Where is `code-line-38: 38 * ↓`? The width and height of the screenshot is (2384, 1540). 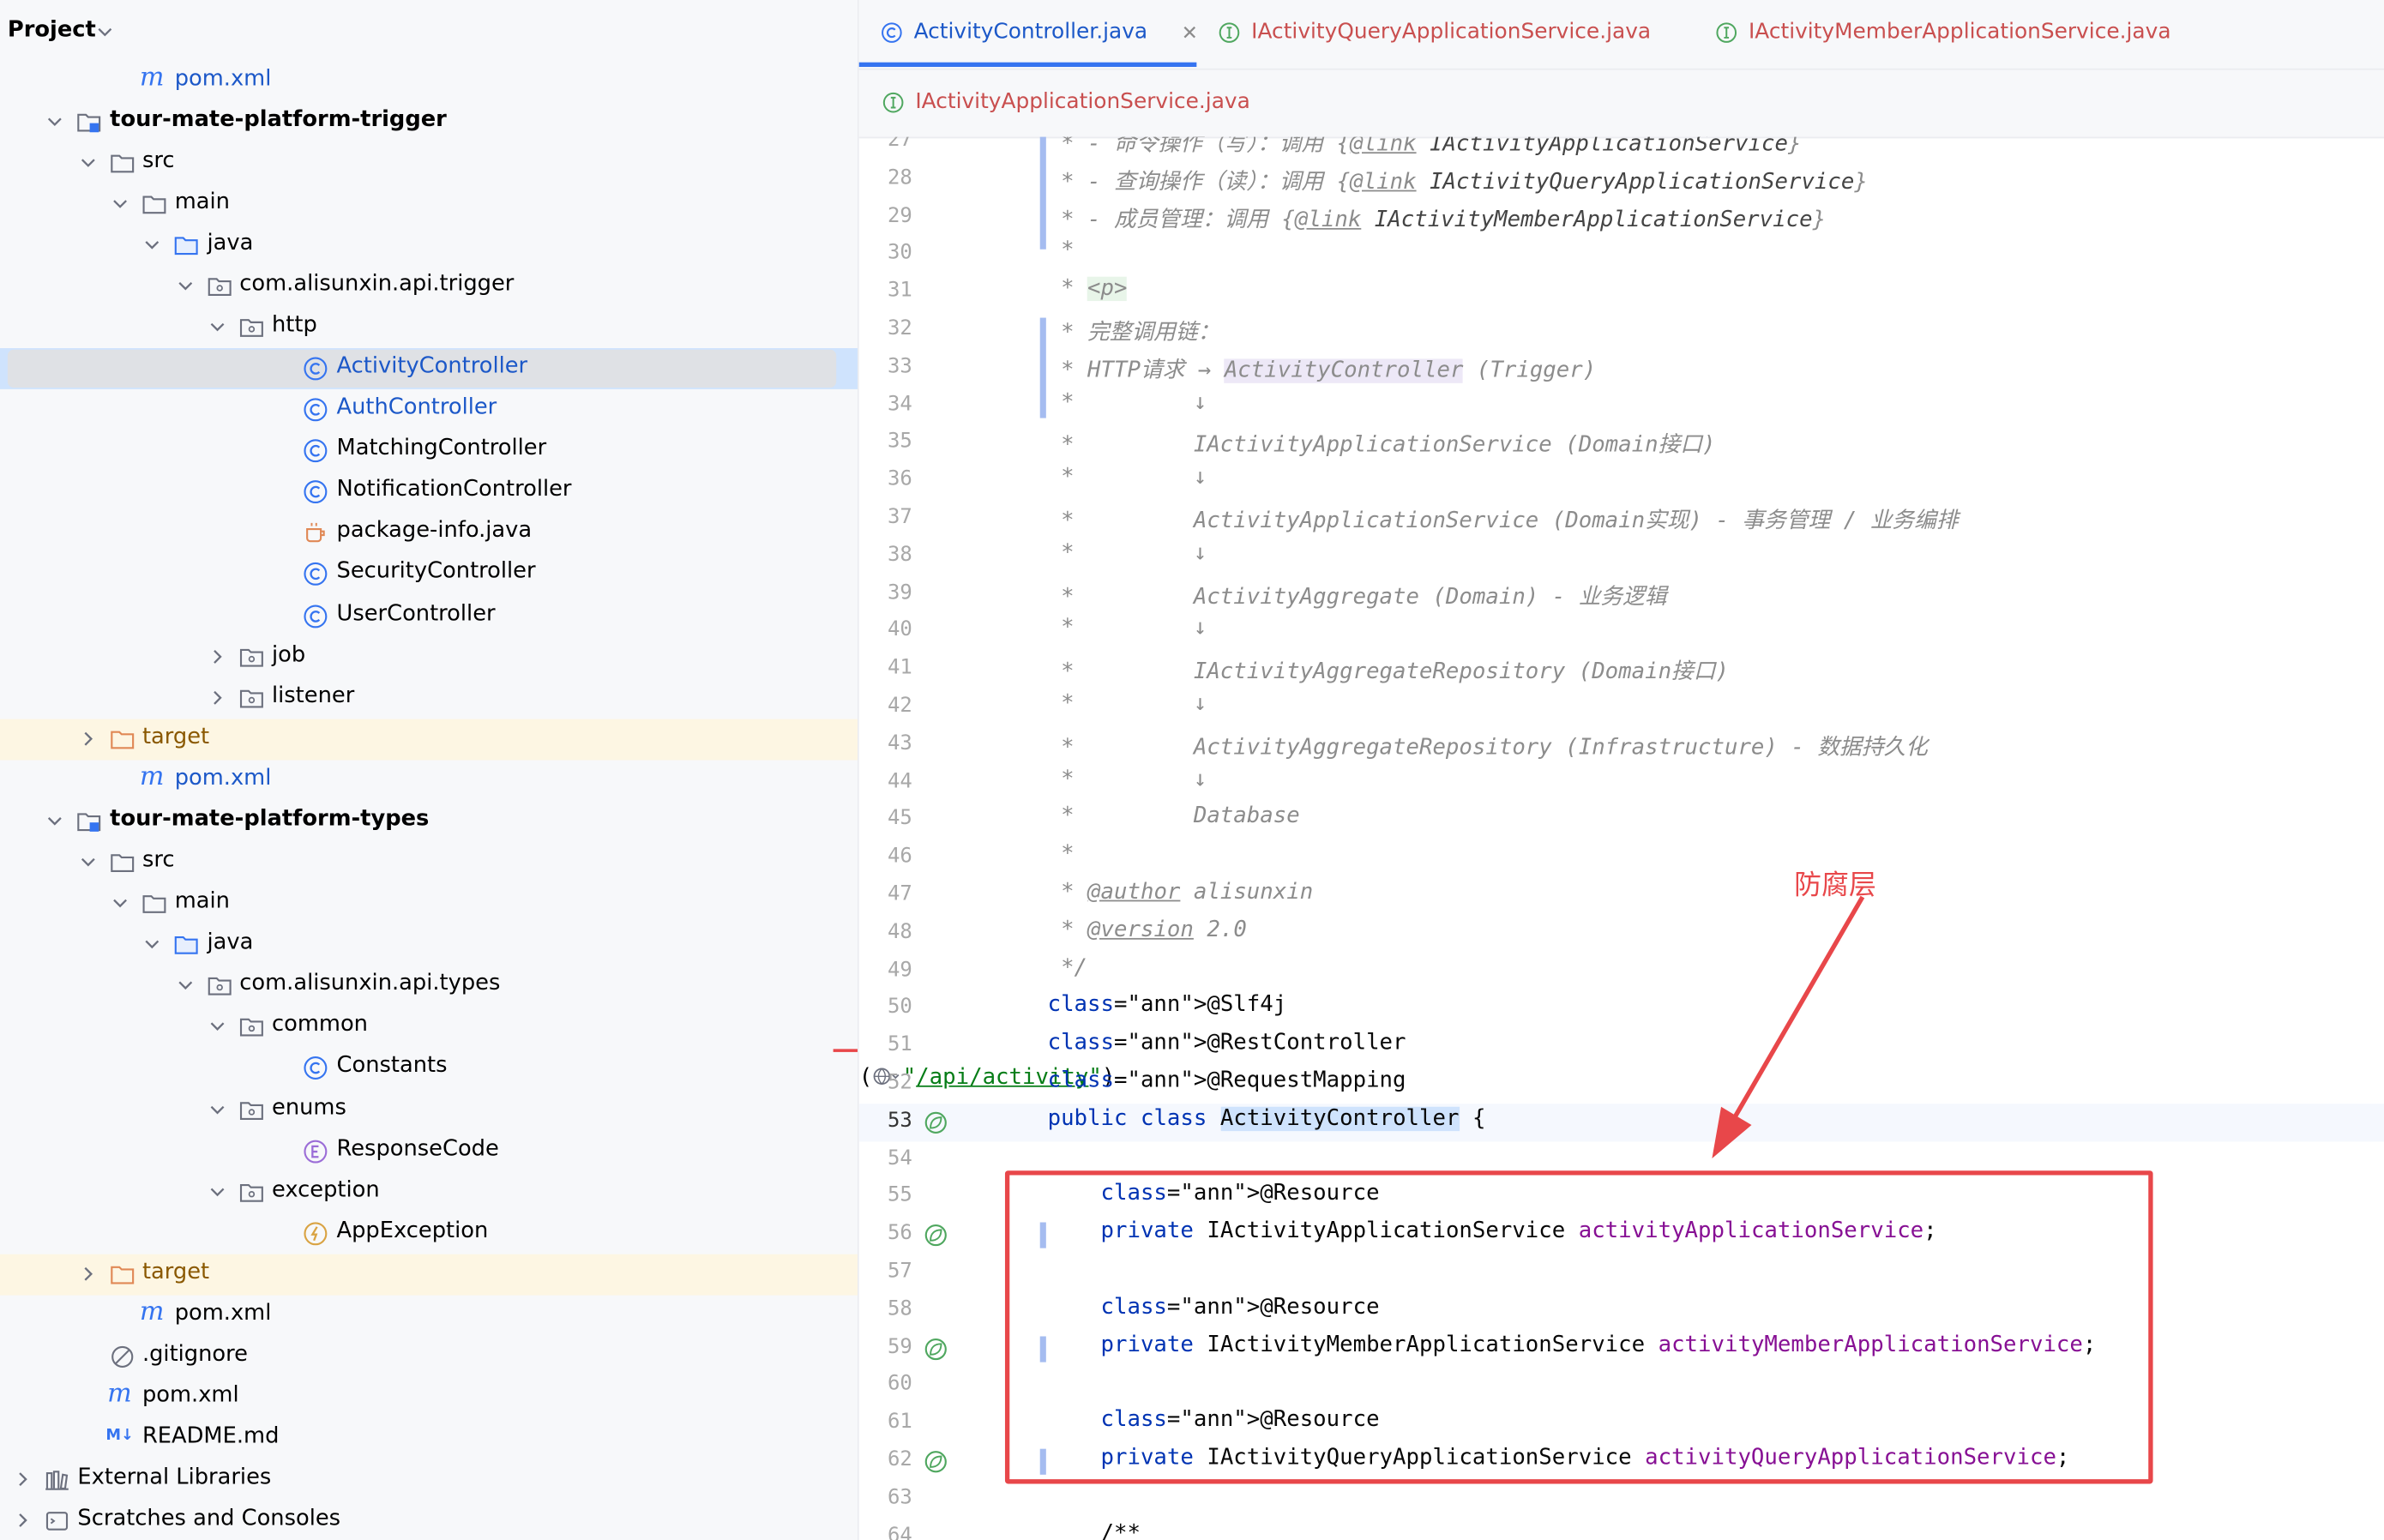
code-line-38: 38 * ↓ is located at coordinates (1621, 556).